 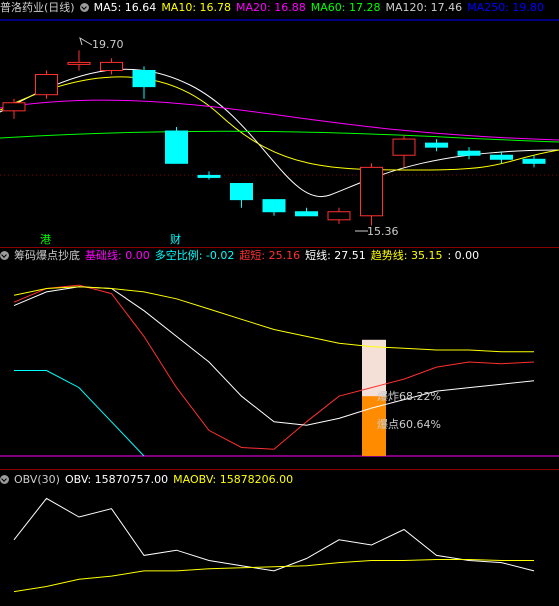 I want to click on ma-legend-item: MA250: 19.80, so click(x=505, y=7).